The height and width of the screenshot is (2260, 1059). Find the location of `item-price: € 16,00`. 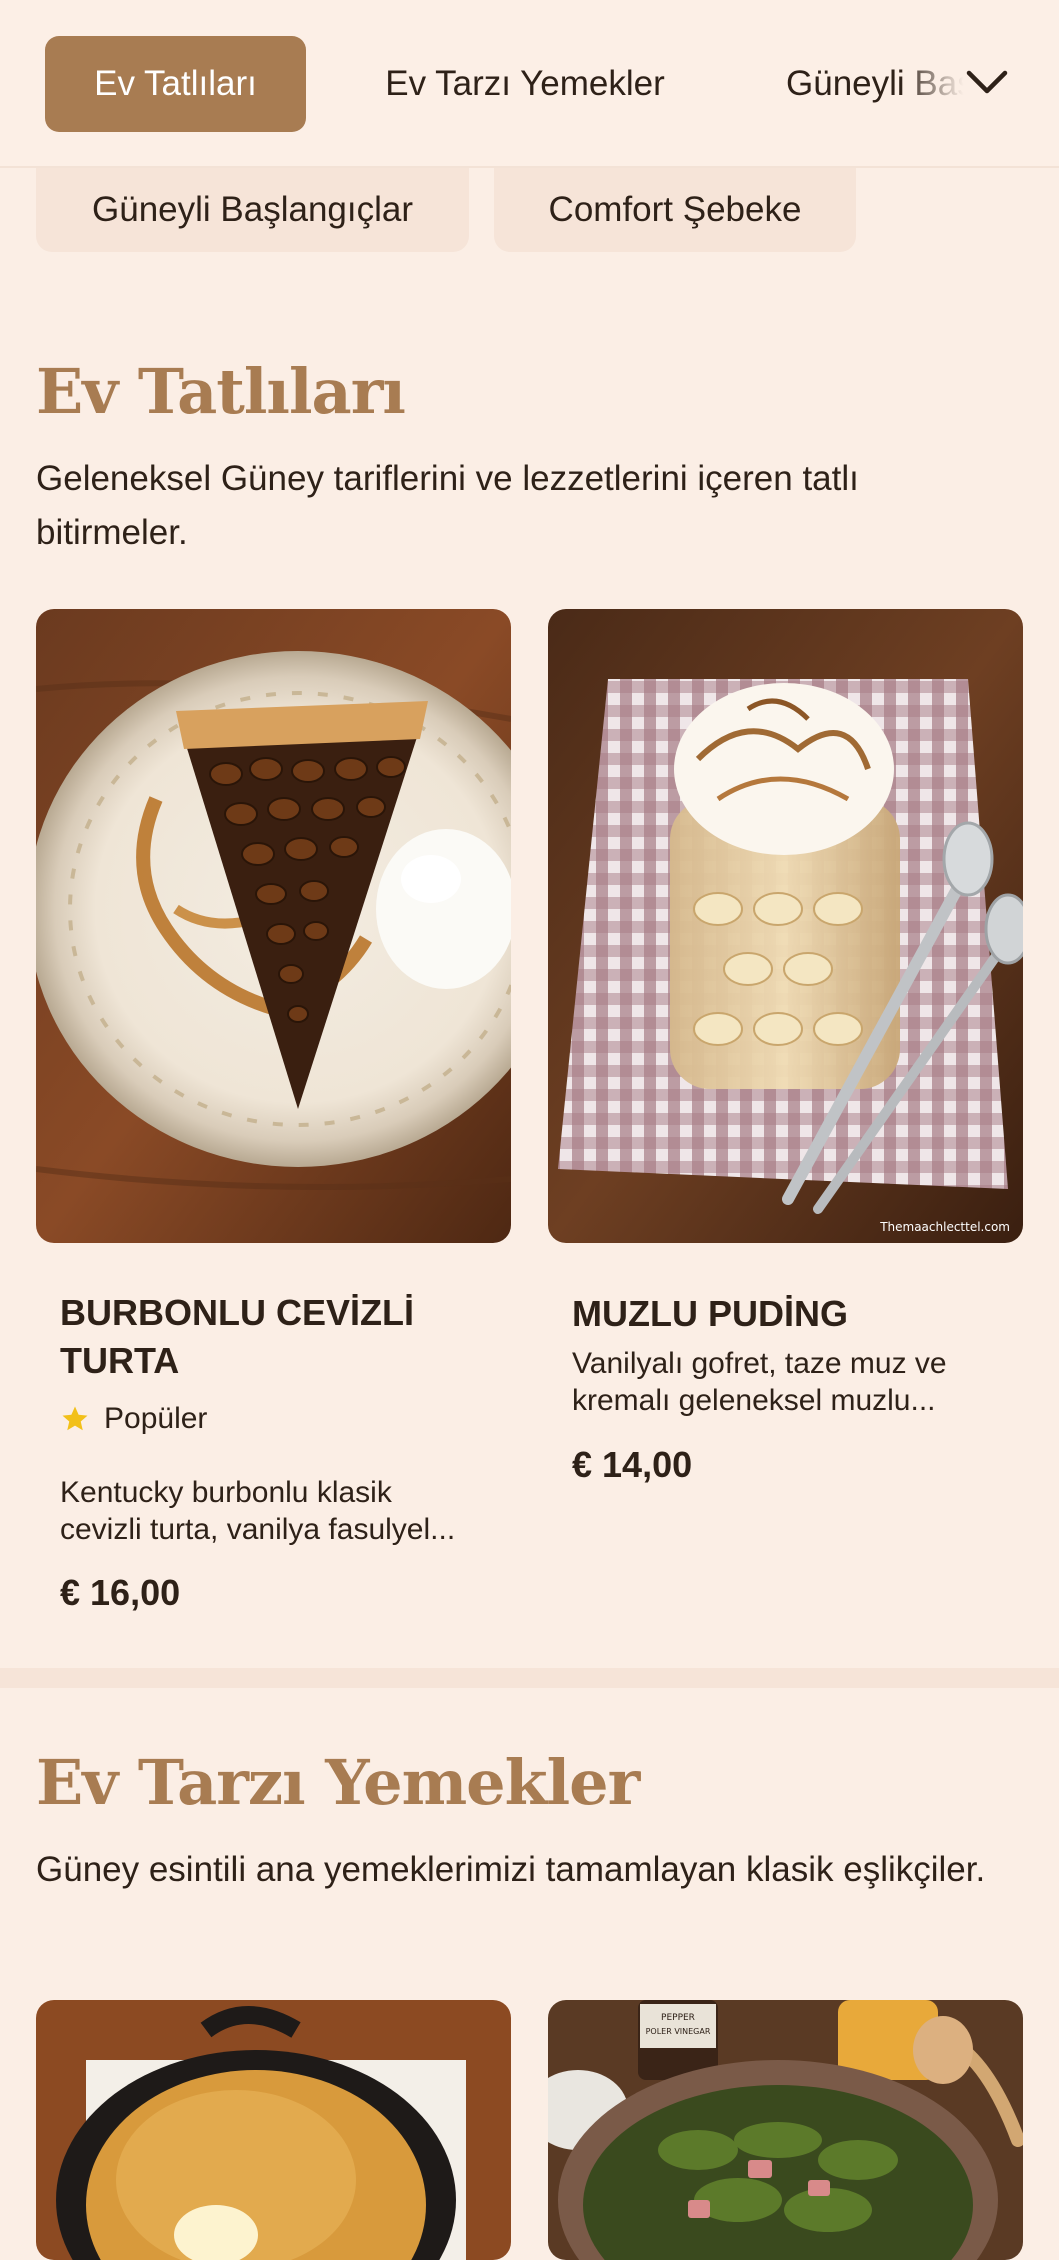

item-price: € 16,00 is located at coordinates (120, 1592).